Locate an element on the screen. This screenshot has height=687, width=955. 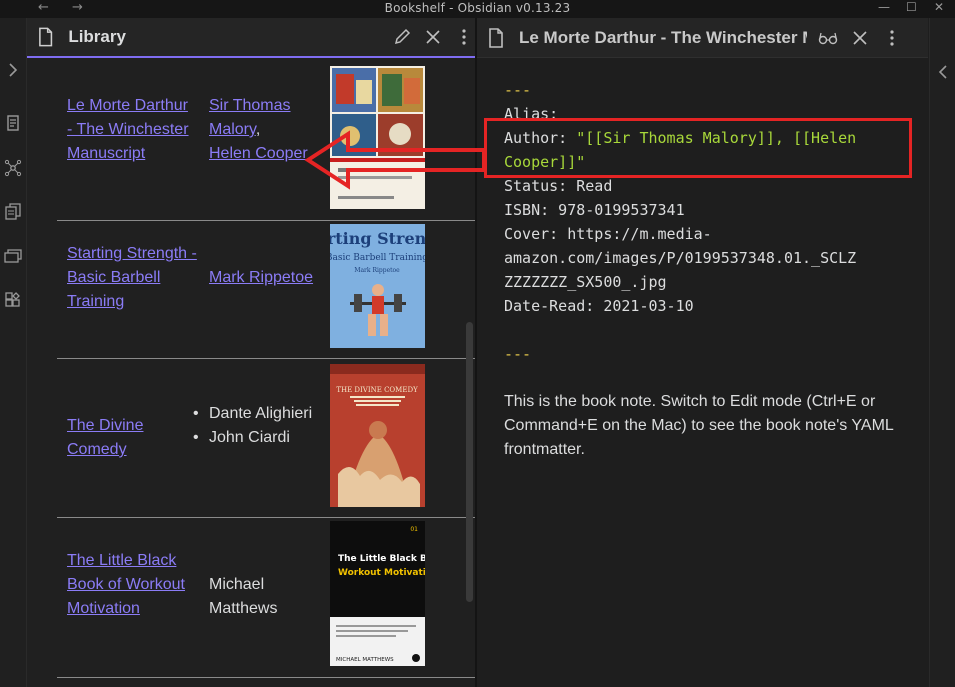
author-link: Sir Thomas Malory is located at coordinates (250, 117).